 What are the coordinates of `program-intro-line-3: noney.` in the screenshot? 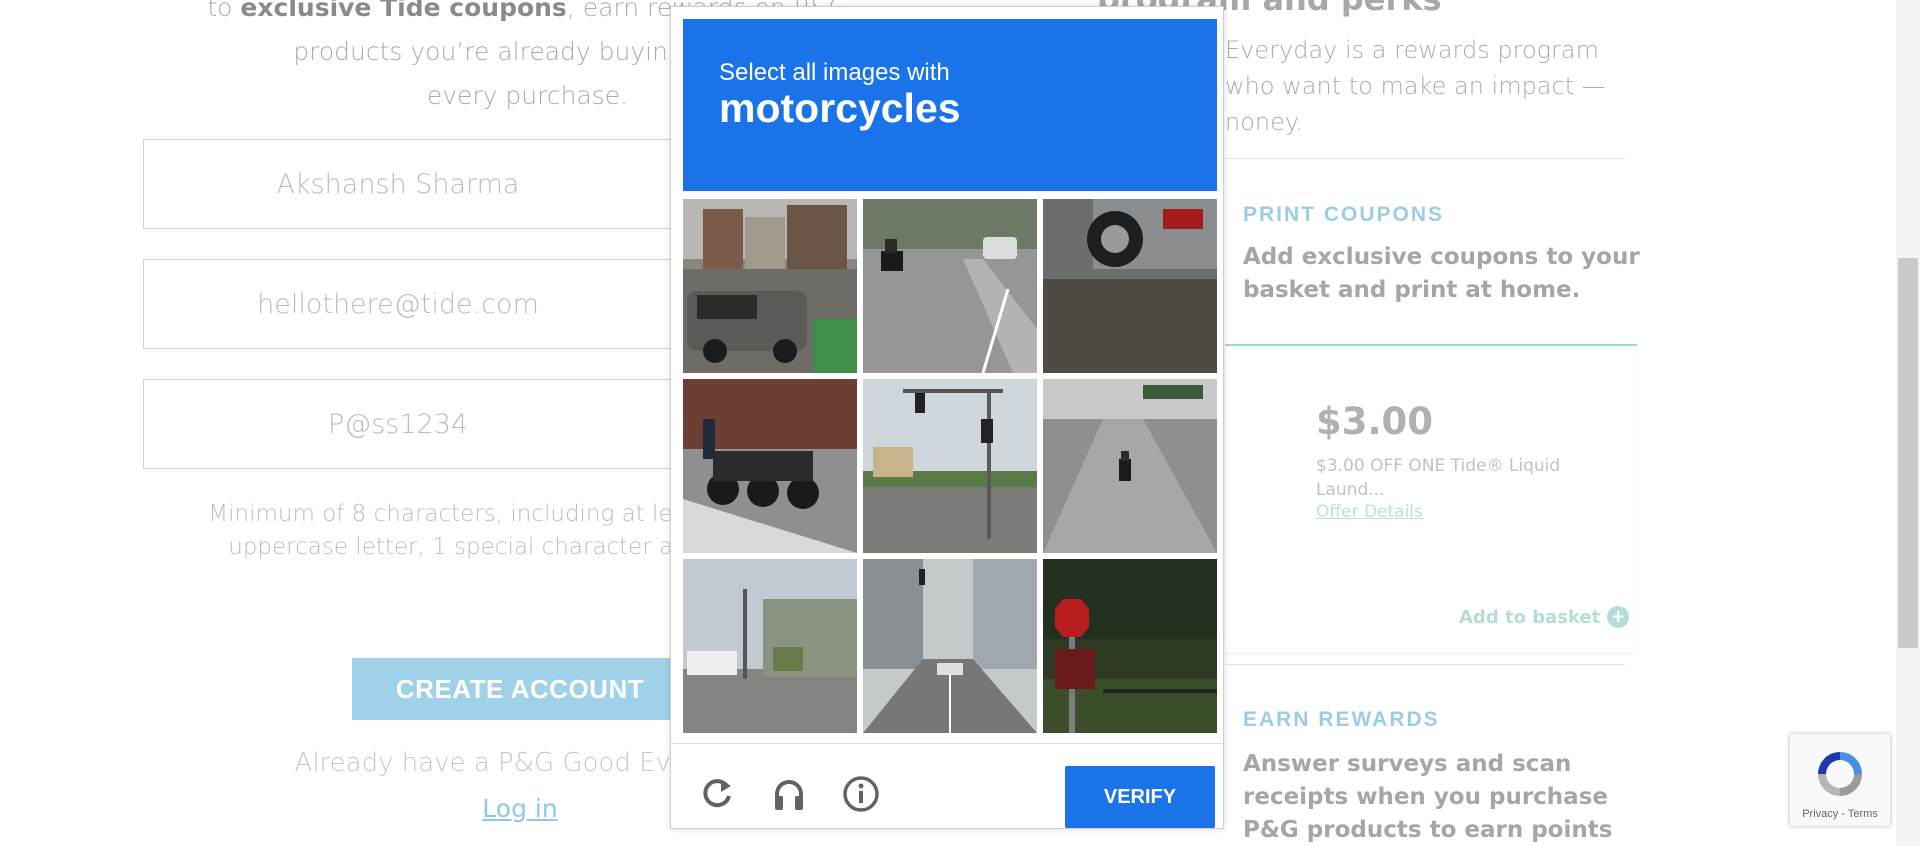 It's located at (1264, 122).